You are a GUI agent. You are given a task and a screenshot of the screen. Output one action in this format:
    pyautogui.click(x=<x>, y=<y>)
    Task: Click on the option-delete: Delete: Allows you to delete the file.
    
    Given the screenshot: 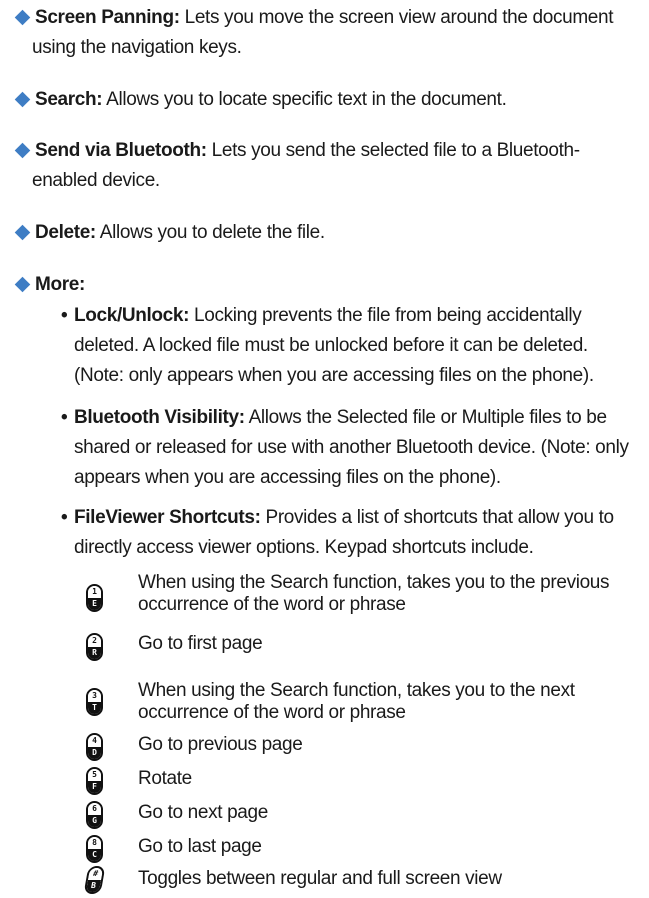 What is the action you would take?
    pyautogui.click(x=328, y=233)
    